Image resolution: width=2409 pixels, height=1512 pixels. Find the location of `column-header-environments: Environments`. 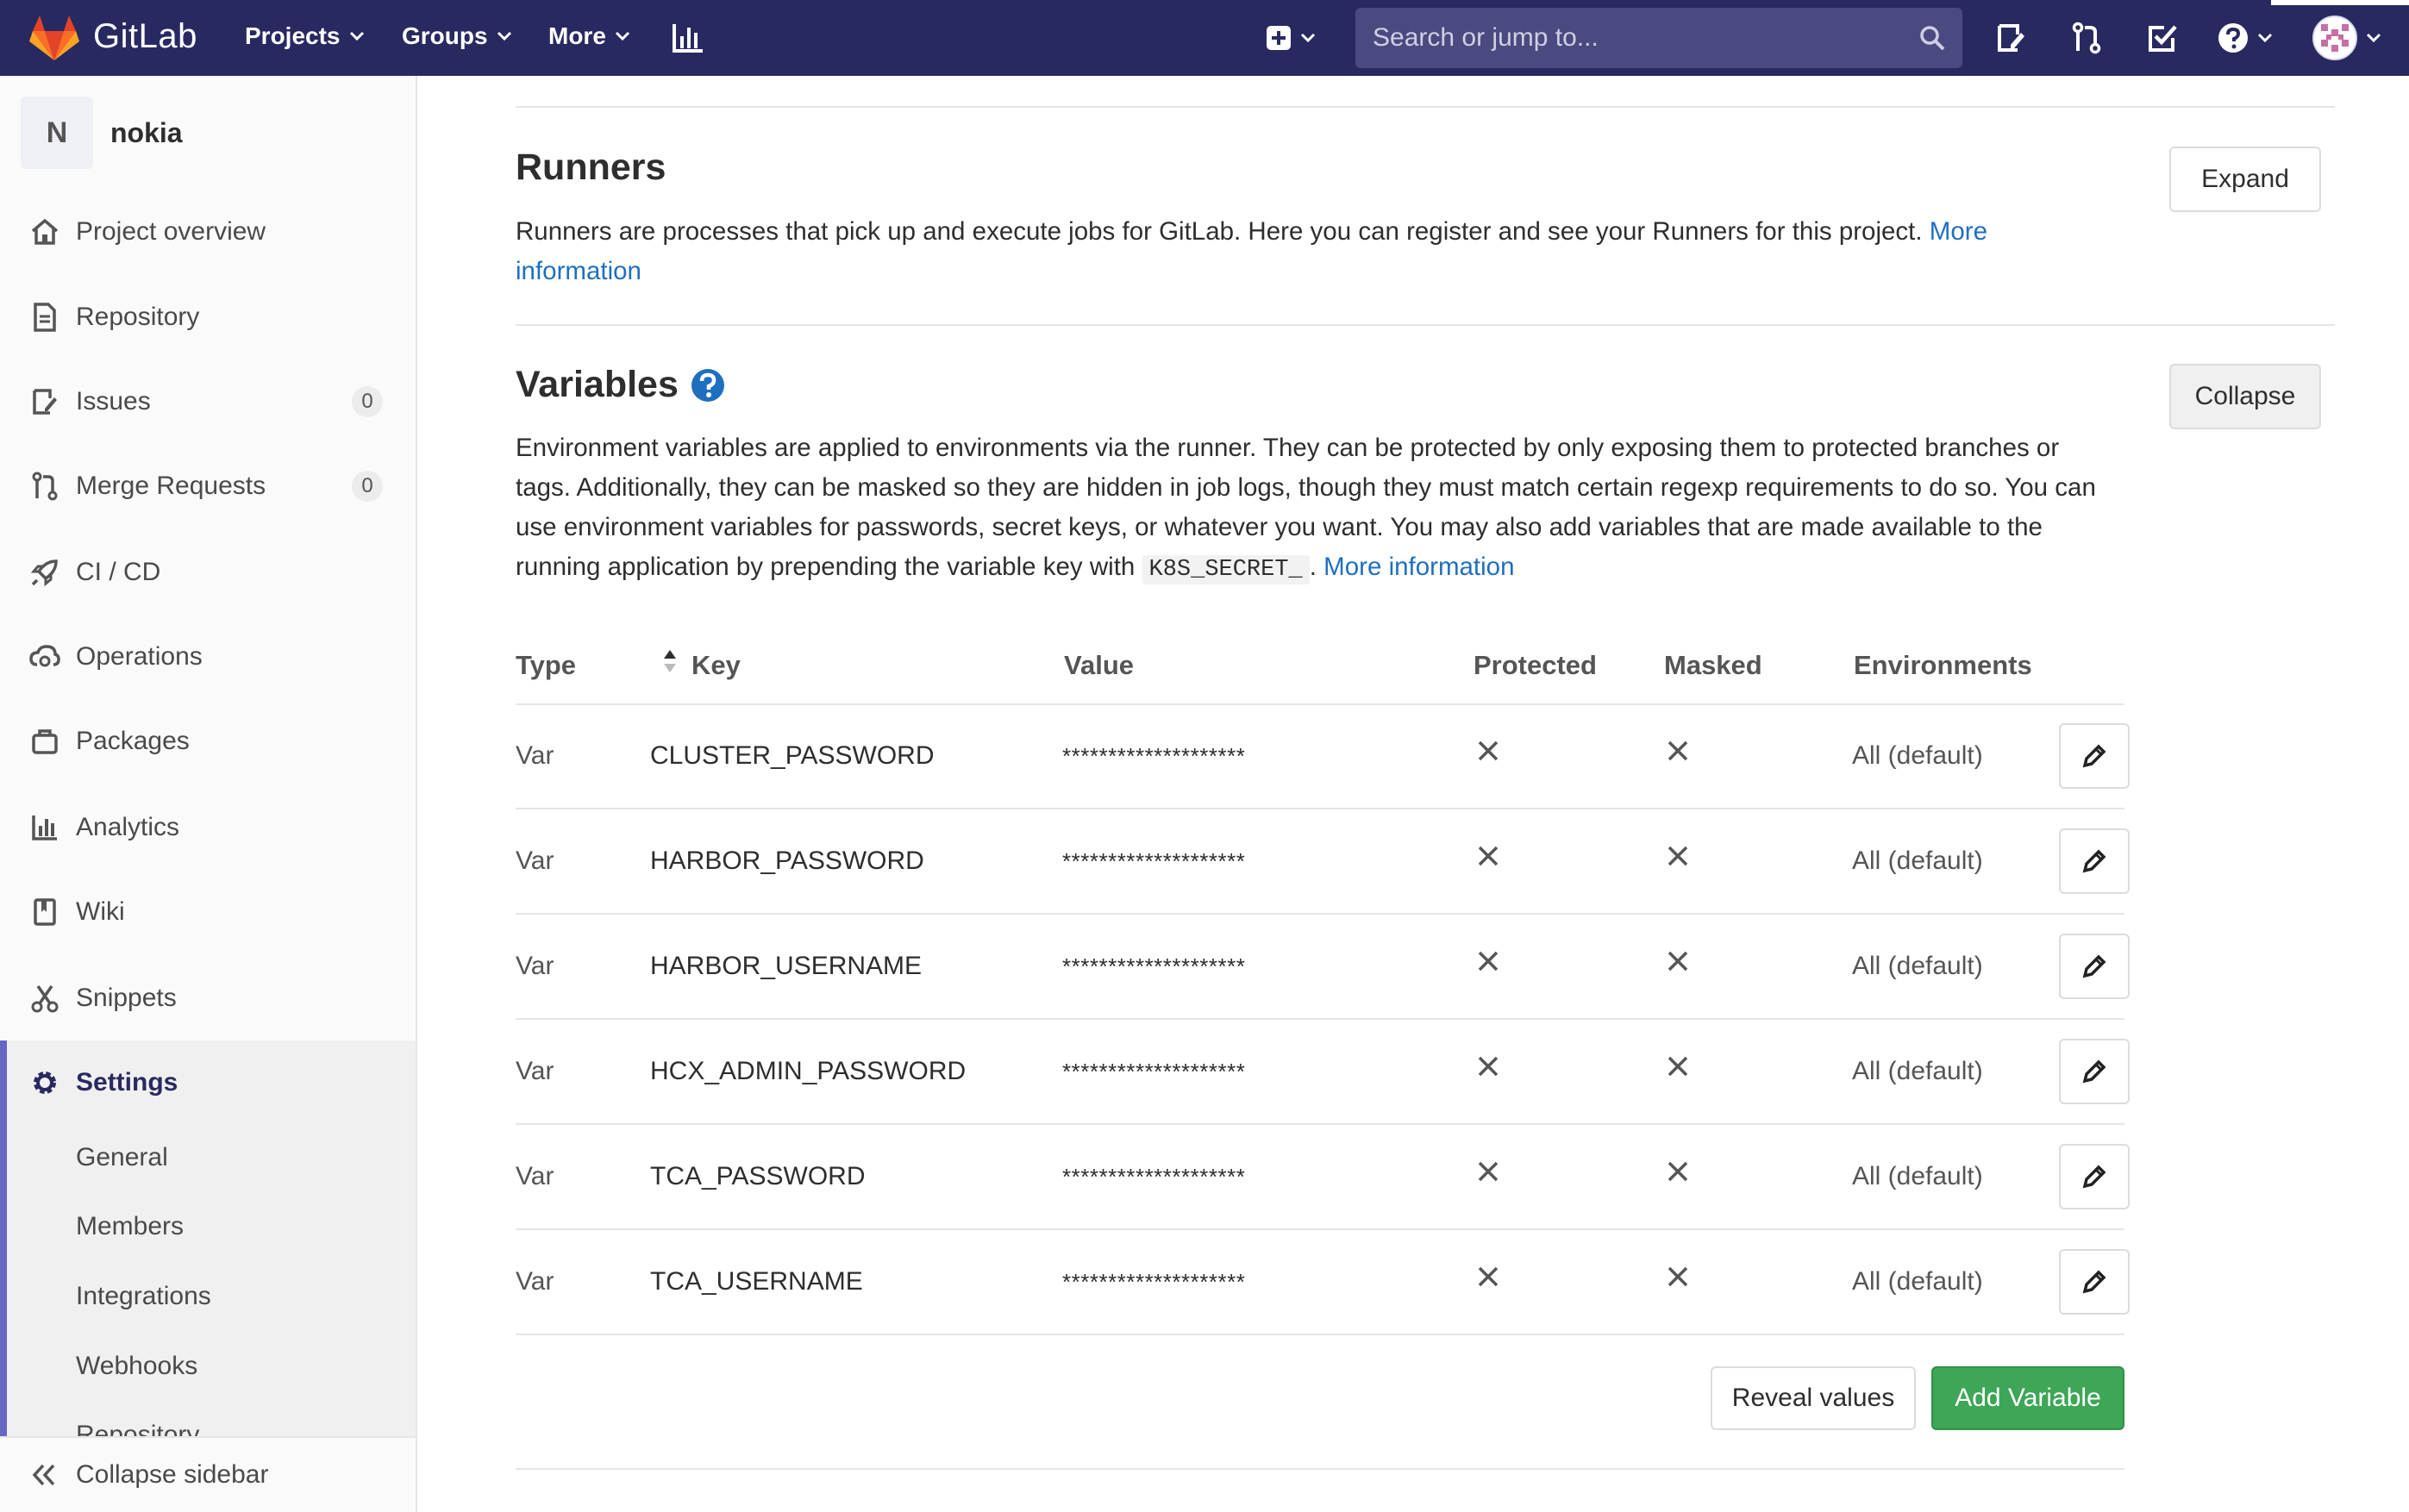

column-header-environments: Environments is located at coordinates (1943, 665).